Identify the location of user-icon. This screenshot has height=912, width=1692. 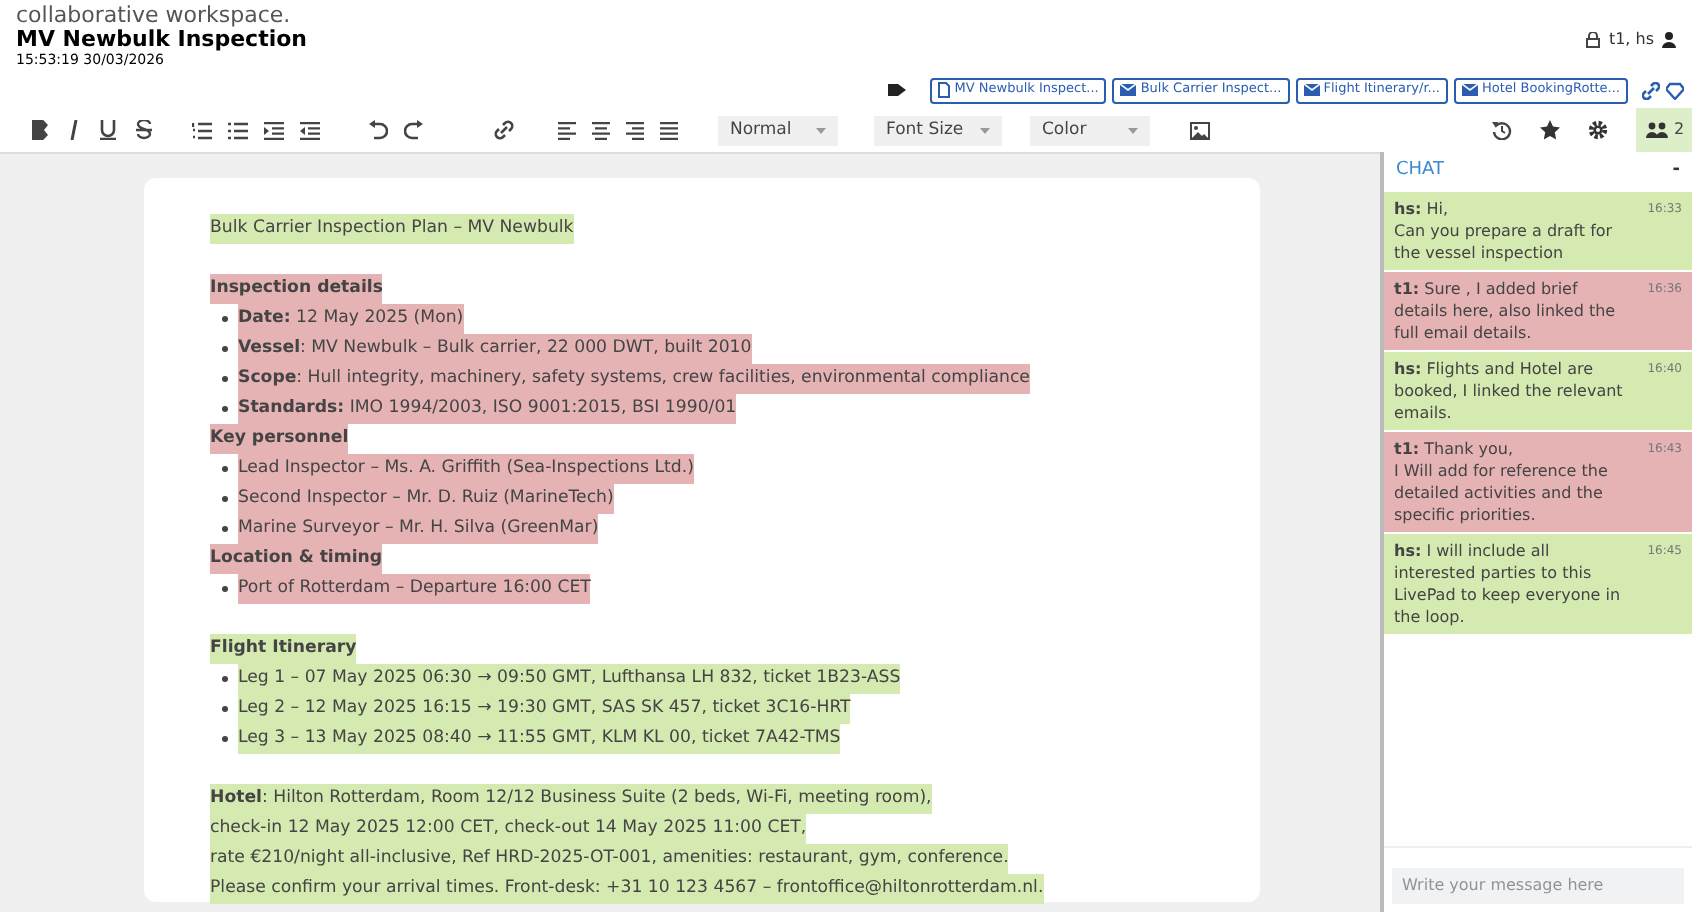
(1669, 40).